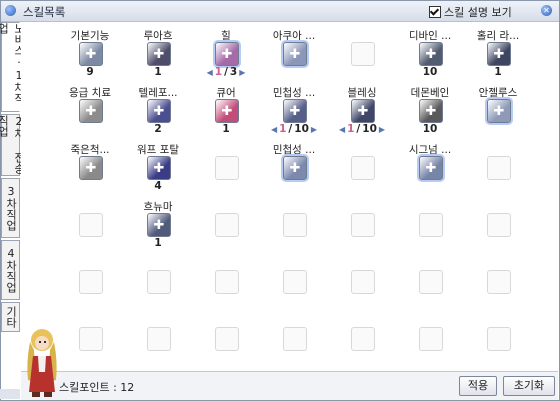 This screenshot has height=401, width=560. Describe the element at coordinates (227, 111) in the screenshot. I see `cure-icon: ✚` at that location.